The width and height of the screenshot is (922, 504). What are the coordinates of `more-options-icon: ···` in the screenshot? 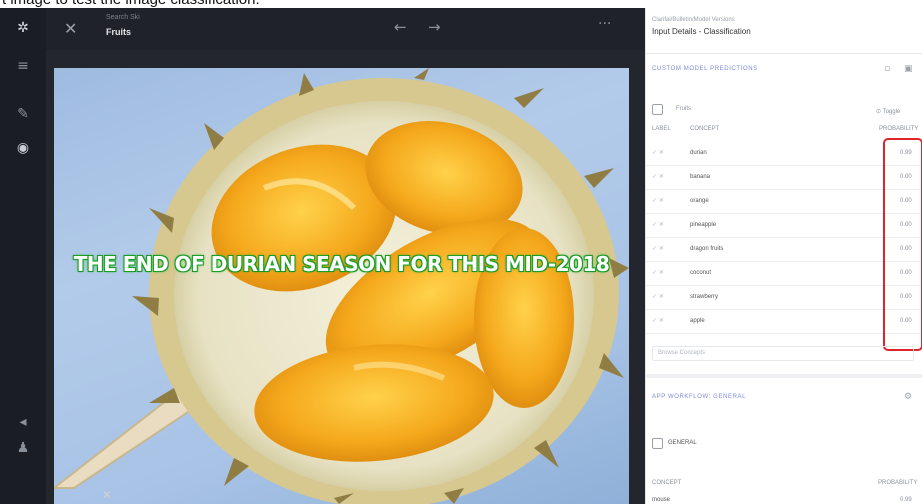 It's located at (604, 24).